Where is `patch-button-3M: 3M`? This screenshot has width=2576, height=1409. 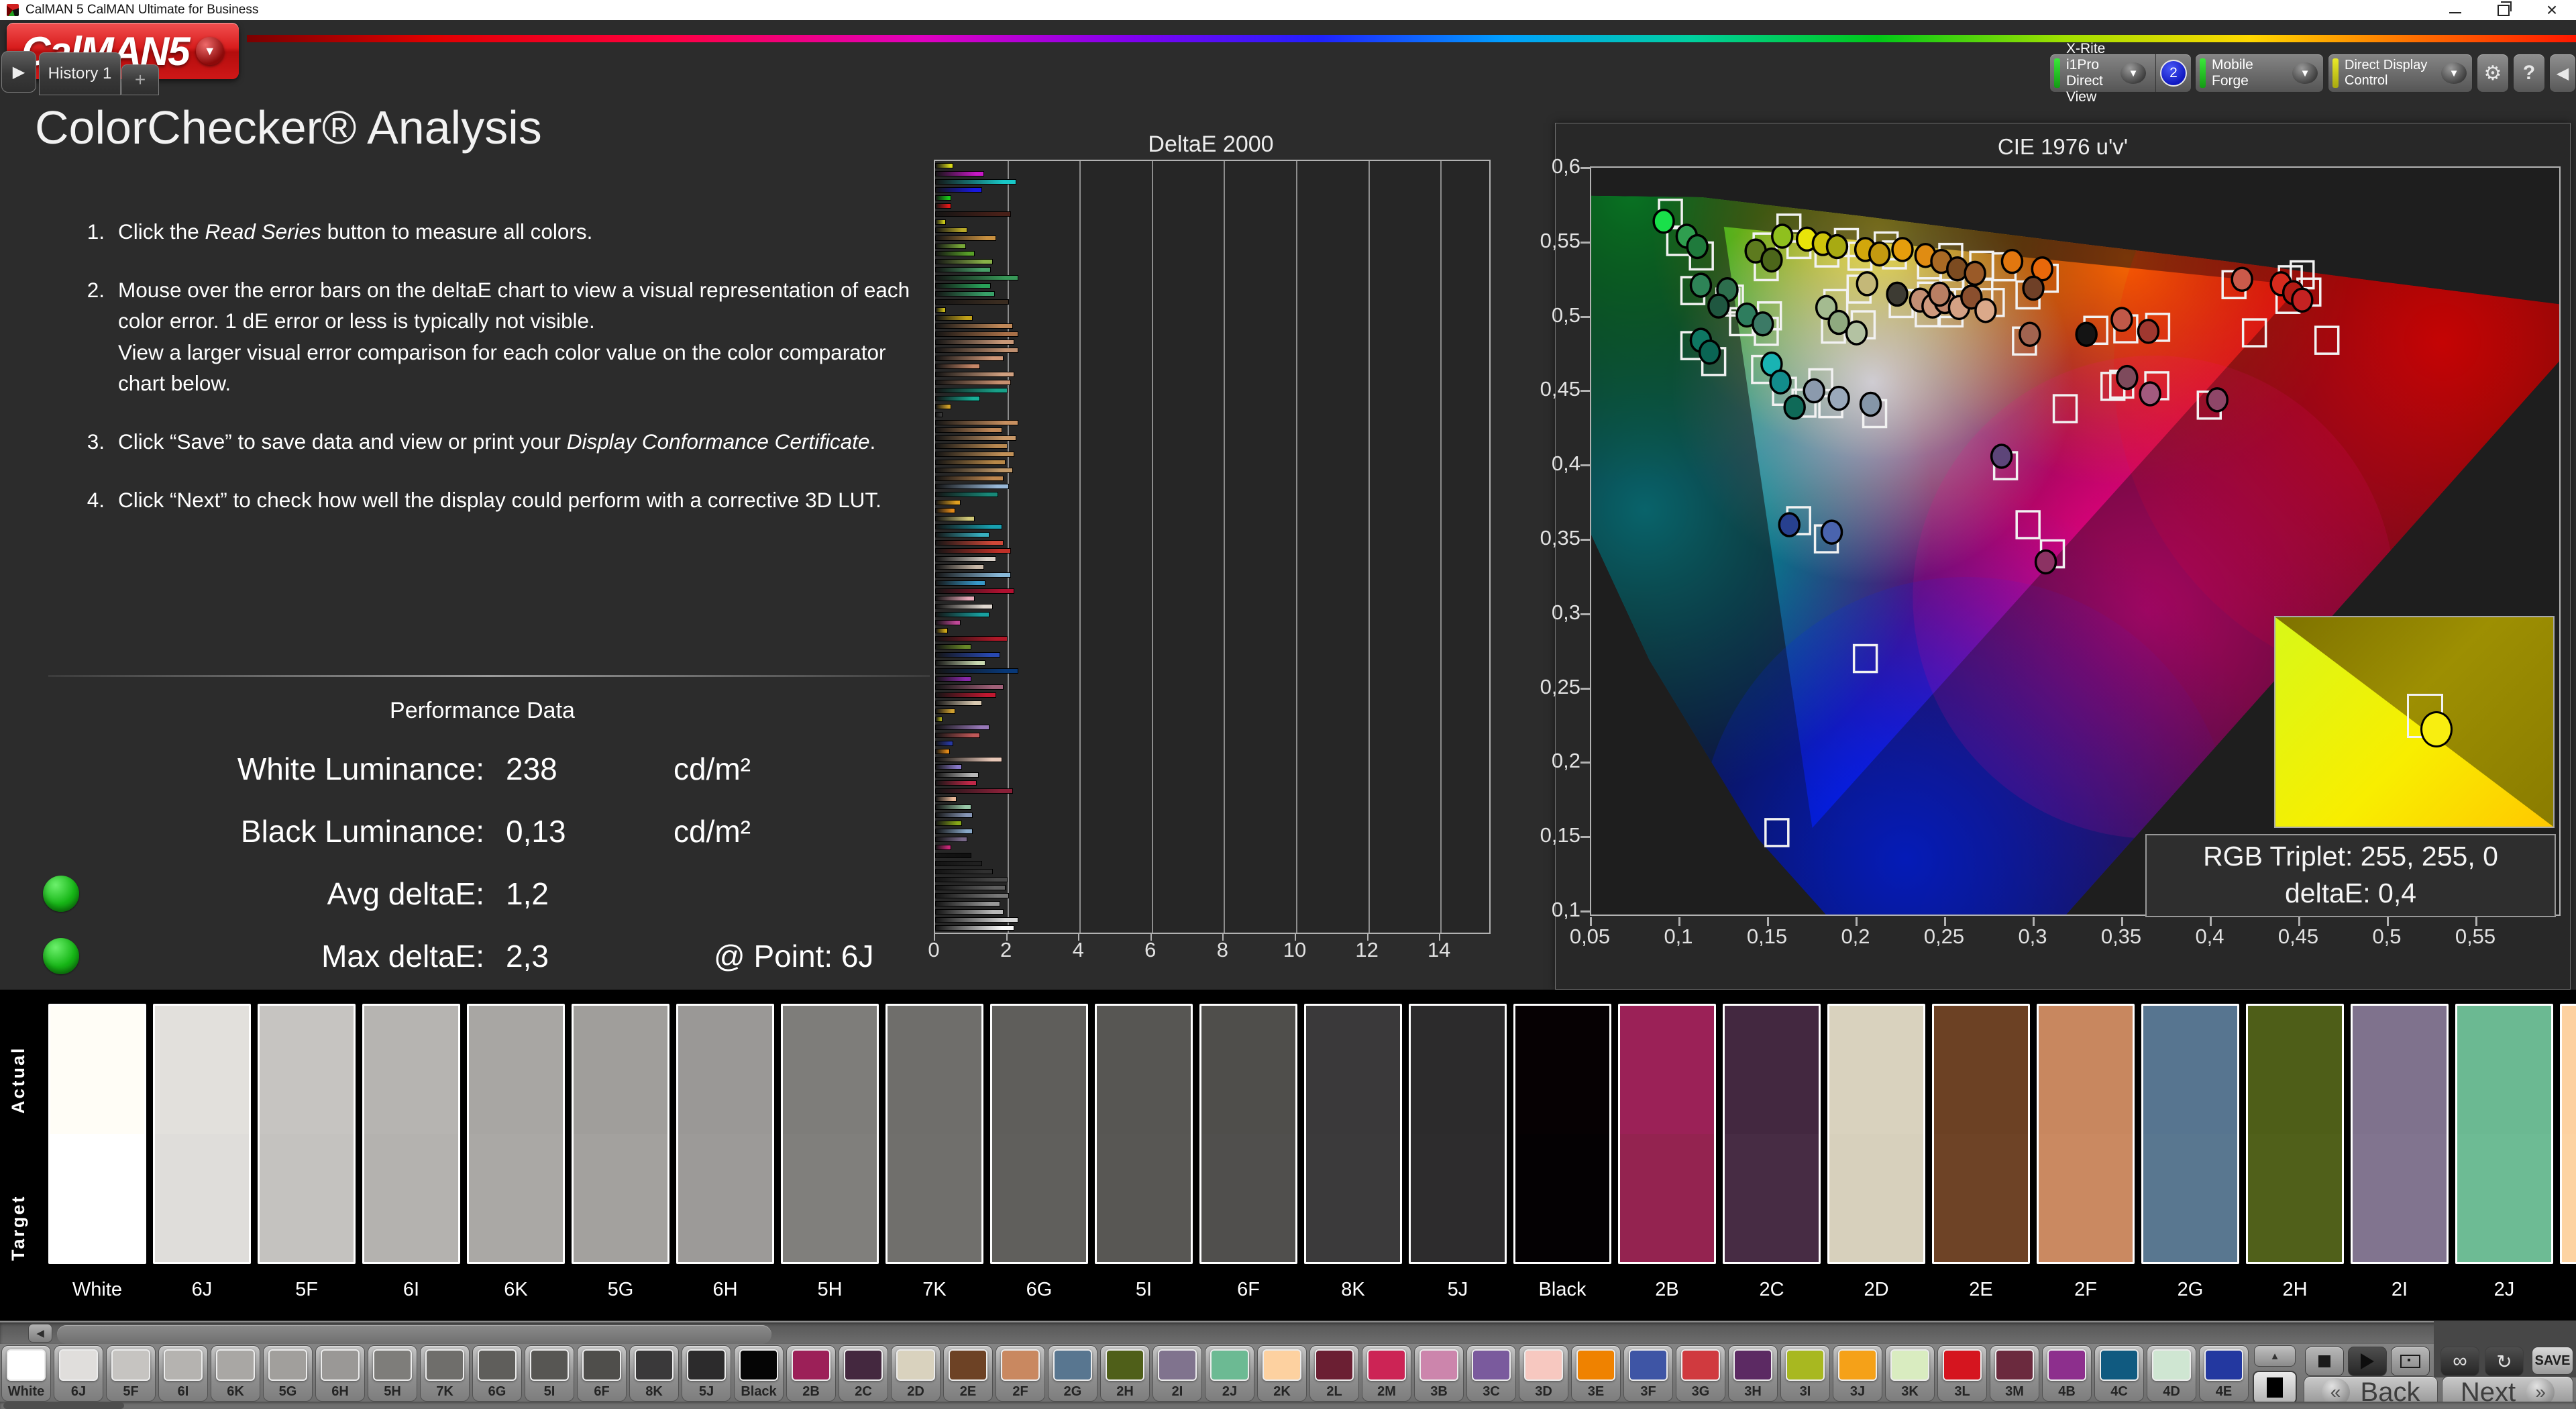
patch-button-3M: 3M is located at coordinates (2014, 1373).